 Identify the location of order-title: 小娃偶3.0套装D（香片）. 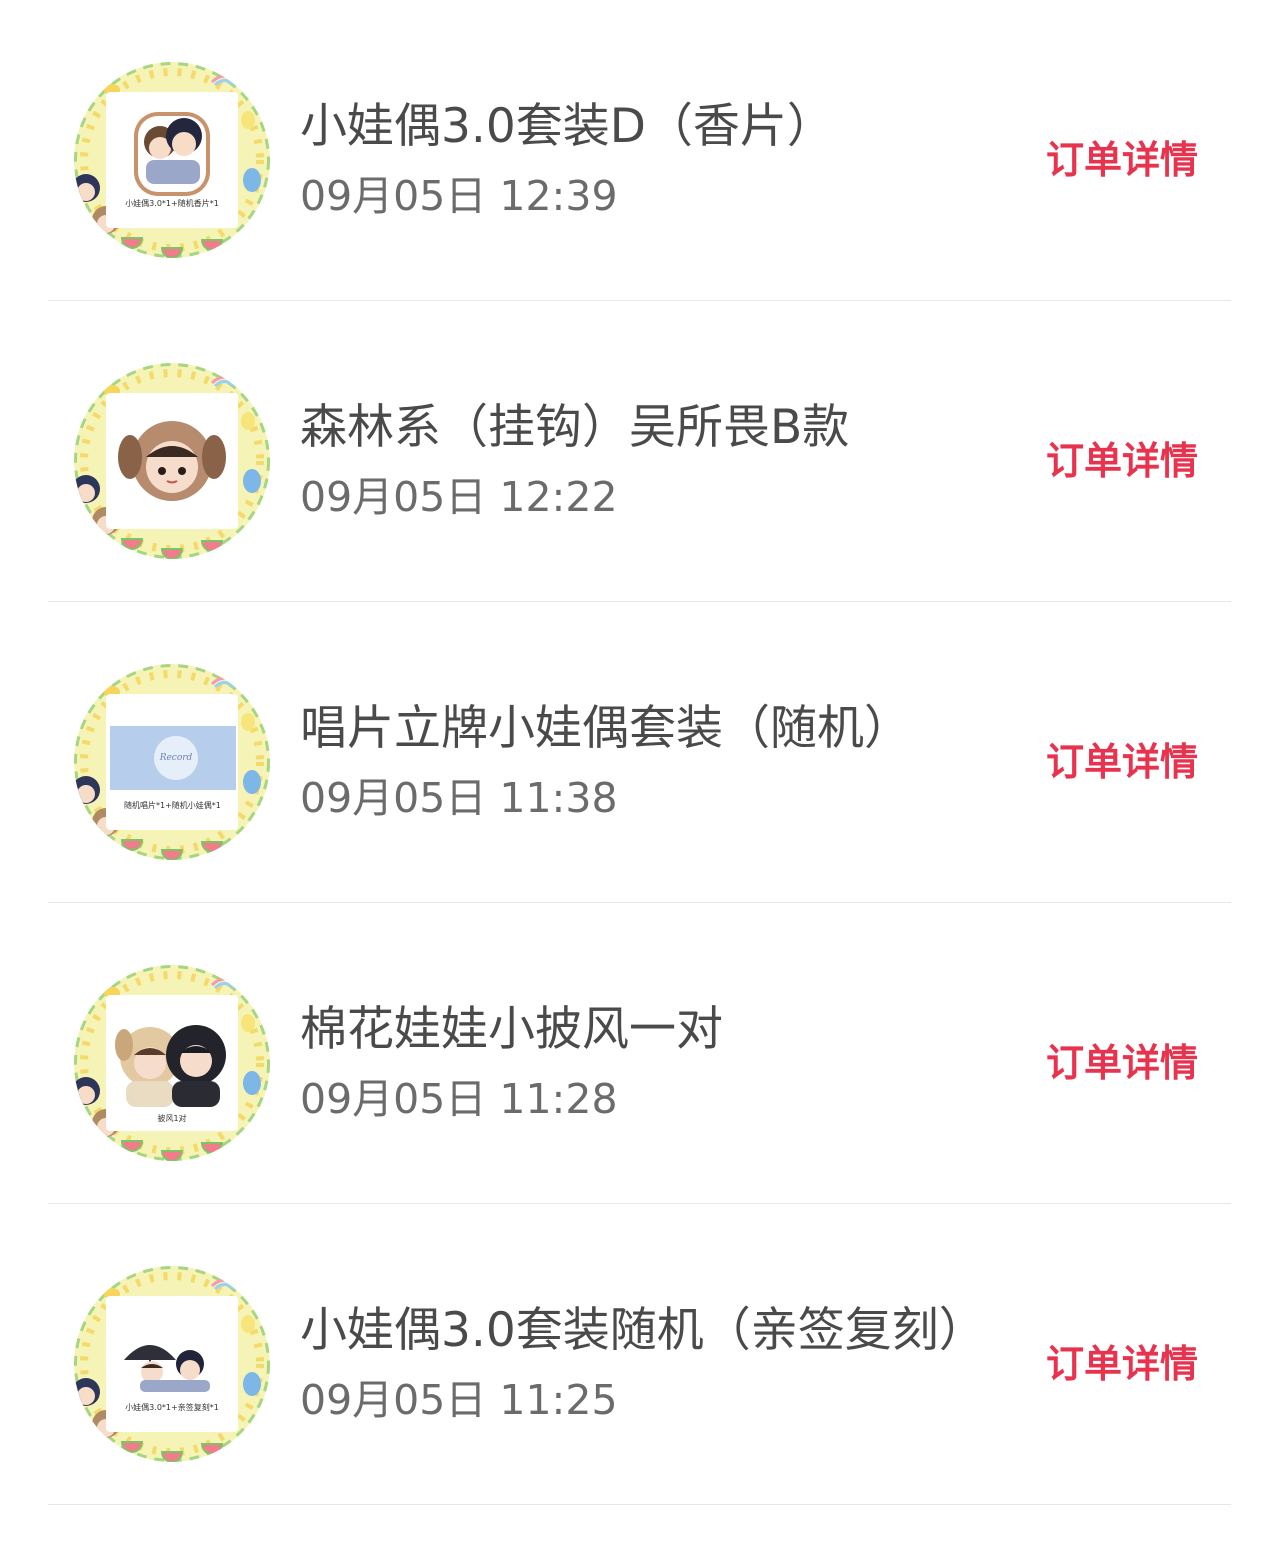
(567, 126).